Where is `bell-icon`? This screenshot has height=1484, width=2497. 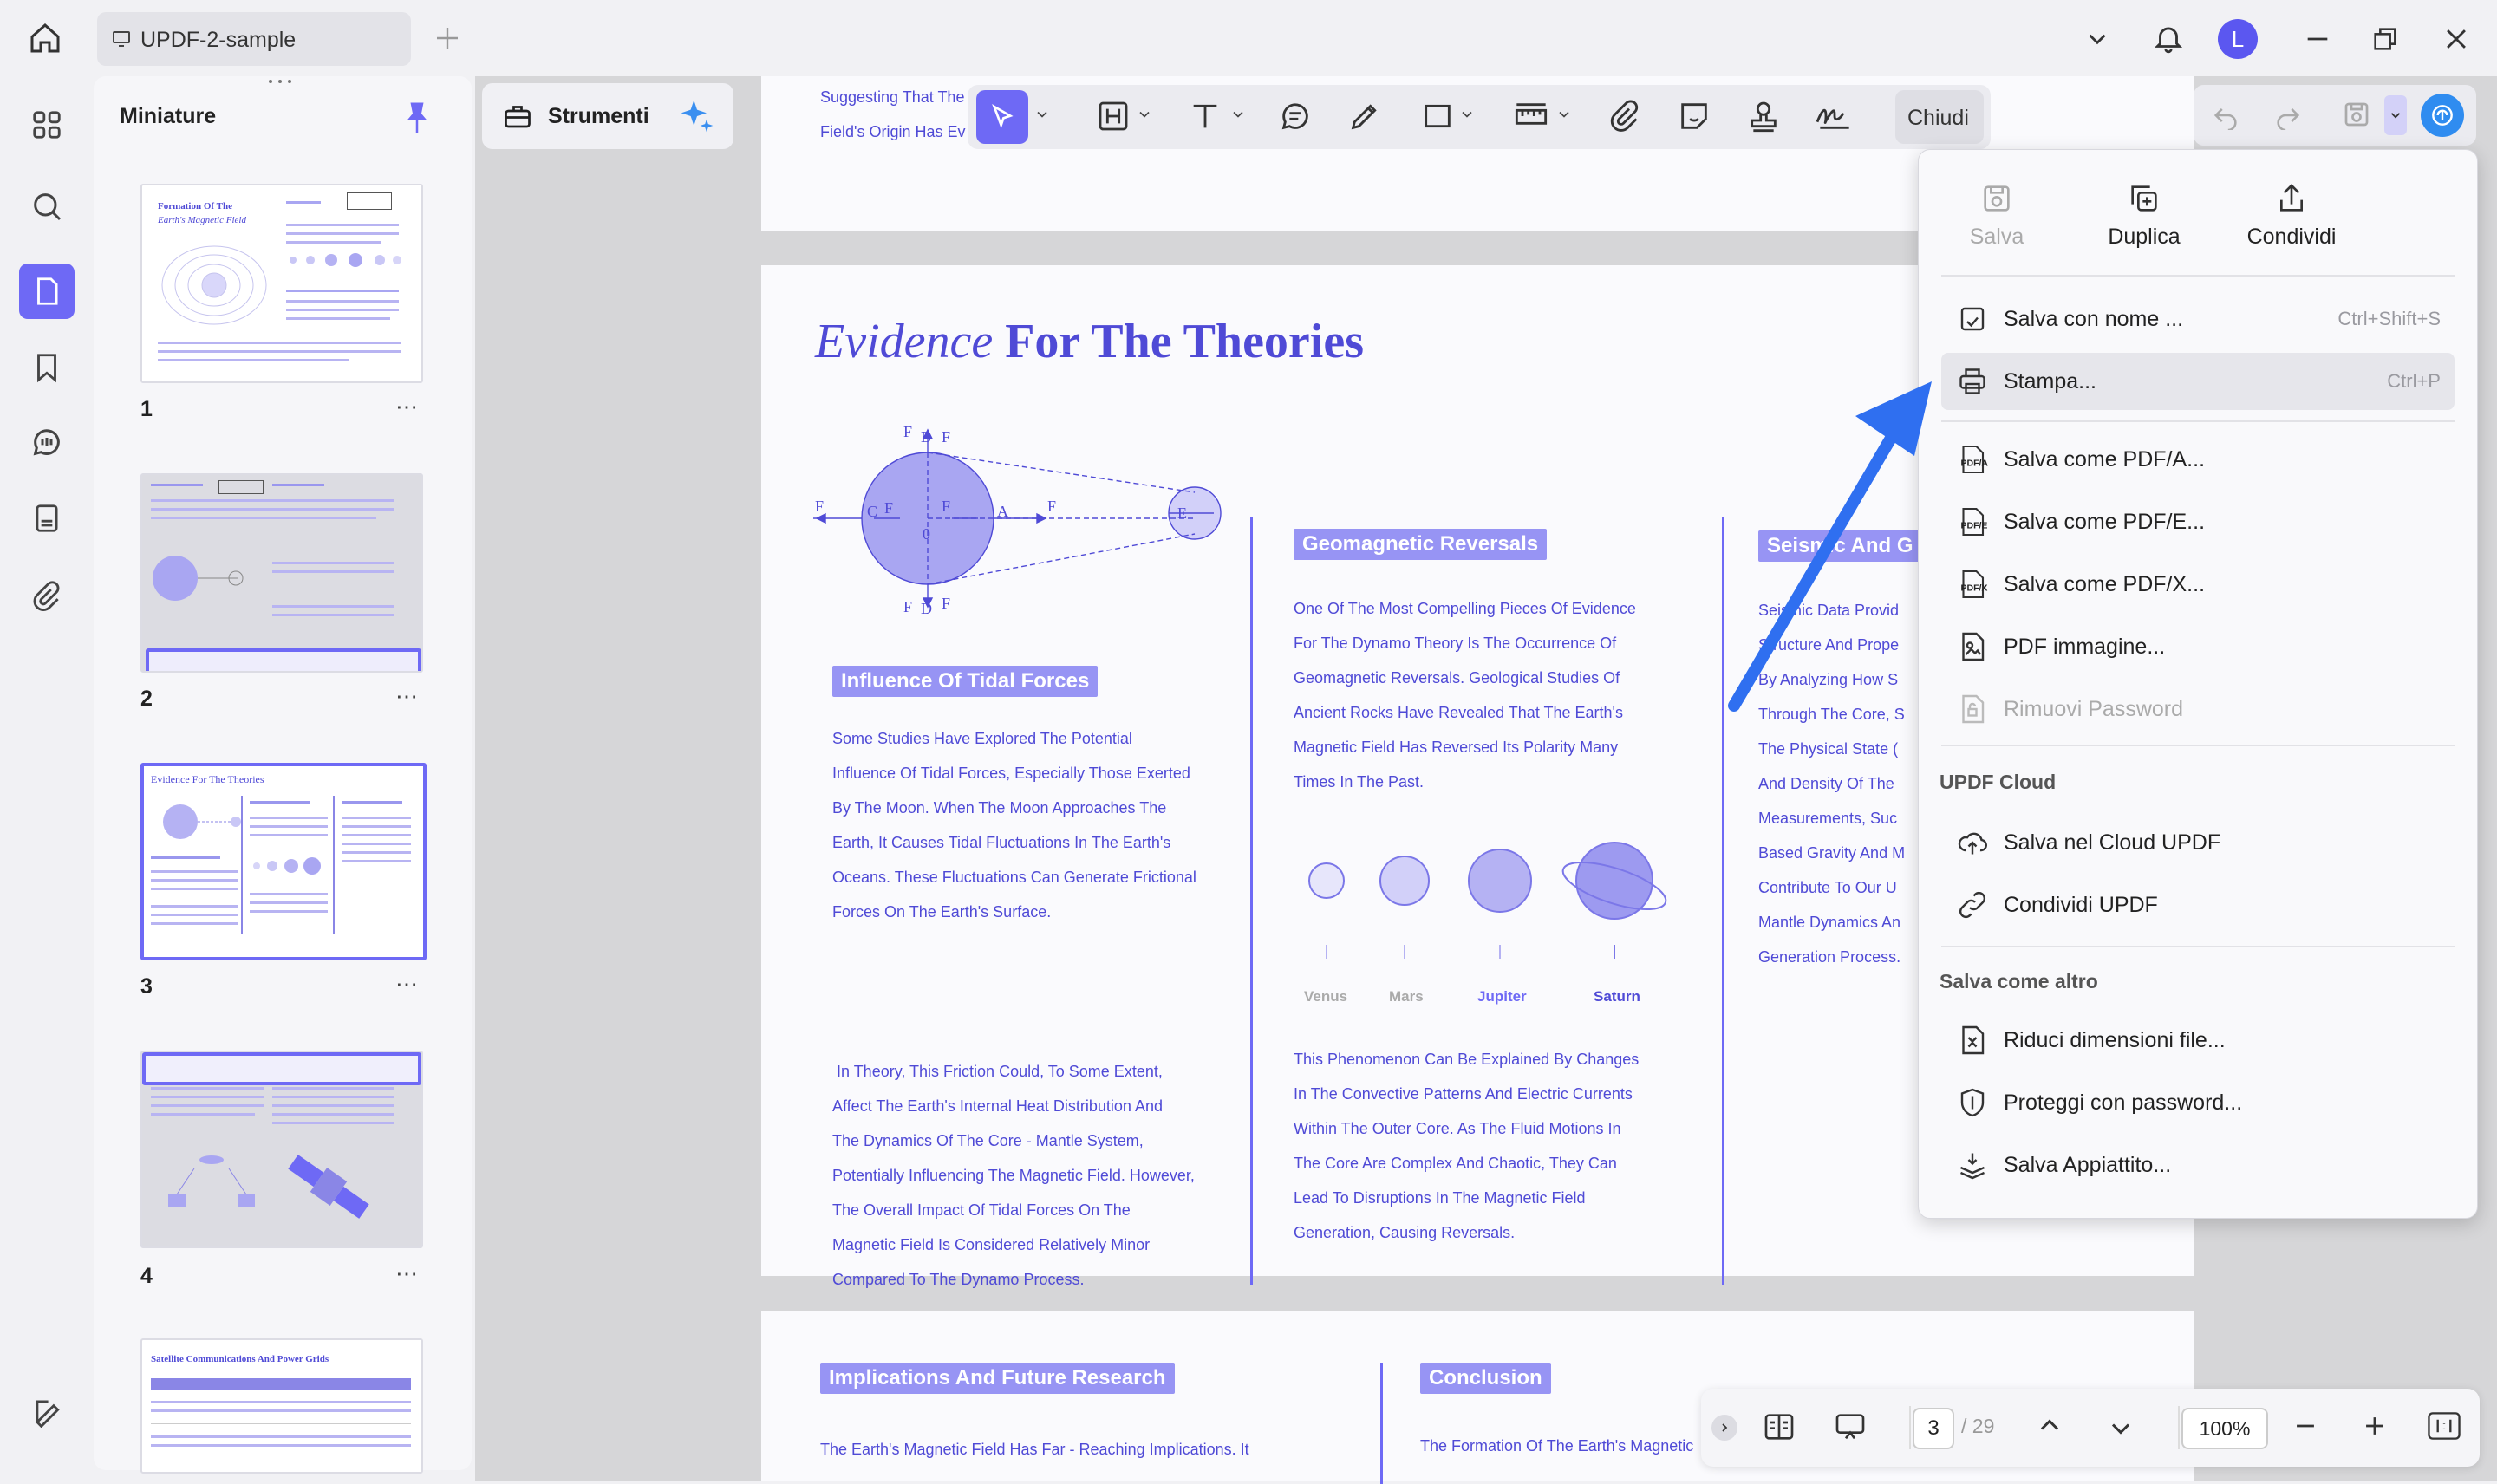 bell-icon is located at coordinates (2168, 38).